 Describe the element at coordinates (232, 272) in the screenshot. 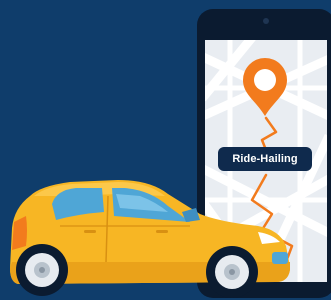

I see `front-wheel` at that location.